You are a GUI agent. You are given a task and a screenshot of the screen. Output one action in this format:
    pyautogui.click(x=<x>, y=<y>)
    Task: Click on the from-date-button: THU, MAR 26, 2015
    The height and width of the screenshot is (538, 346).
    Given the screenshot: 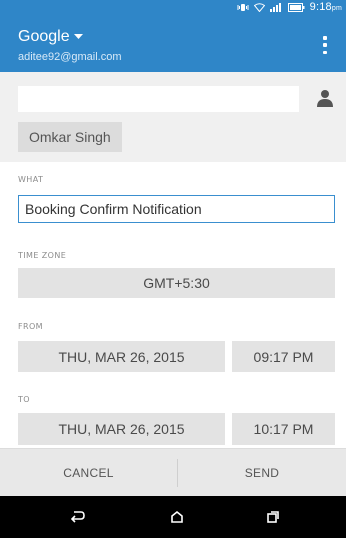 What is the action you would take?
    pyautogui.click(x=121, y=356)
    